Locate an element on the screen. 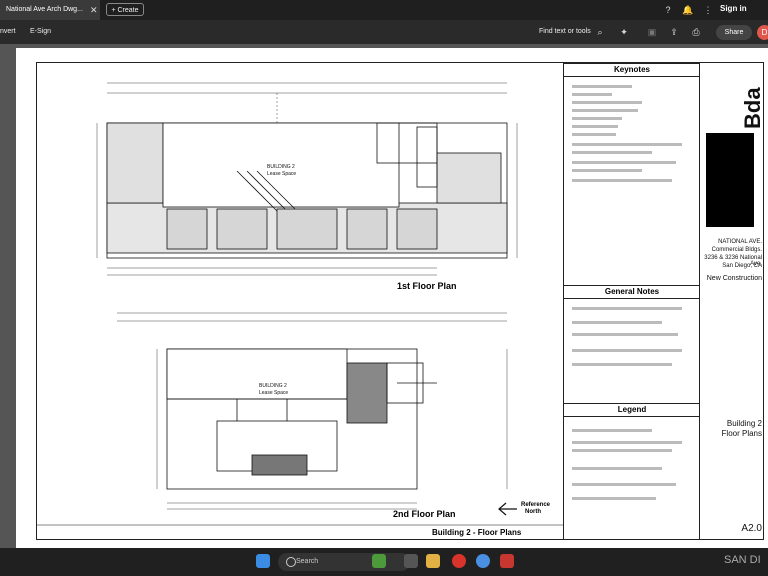  taskbar-search-label: Search is located at coordinates (307, 561).